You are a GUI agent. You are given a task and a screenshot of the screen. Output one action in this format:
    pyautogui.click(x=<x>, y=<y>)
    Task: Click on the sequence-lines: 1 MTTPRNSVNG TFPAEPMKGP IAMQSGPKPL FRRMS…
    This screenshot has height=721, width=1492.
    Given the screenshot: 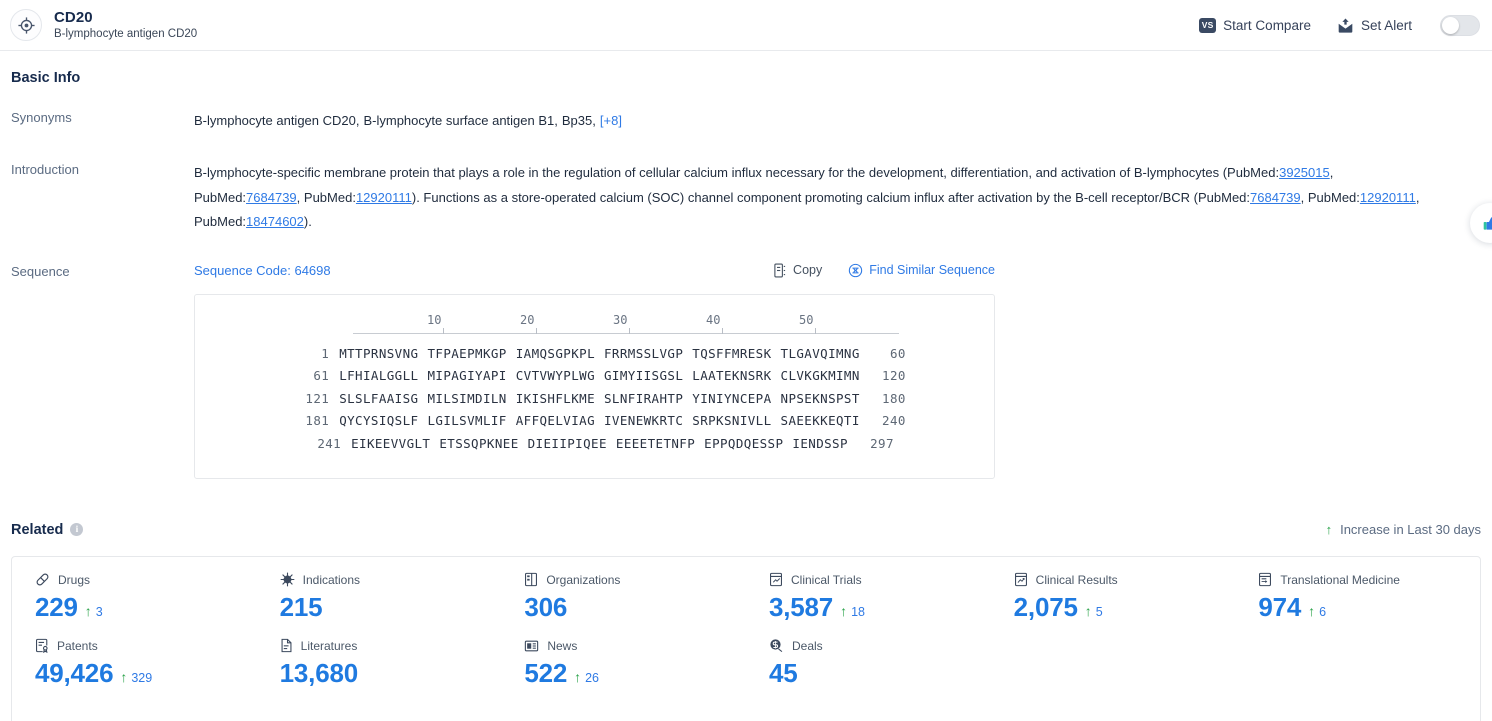 What is the action you would take?
    pyautogui.click(x=594, y=399)
    